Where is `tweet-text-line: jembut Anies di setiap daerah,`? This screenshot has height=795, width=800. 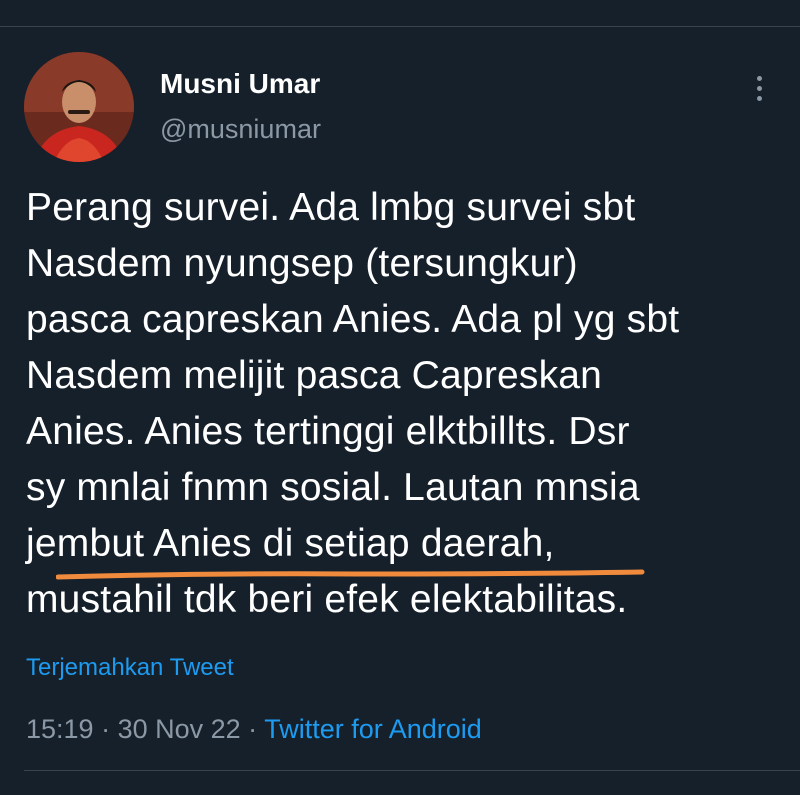 tweet-text-line: jembut Anies di setiap daerah, is located at coordinates (290, 543).